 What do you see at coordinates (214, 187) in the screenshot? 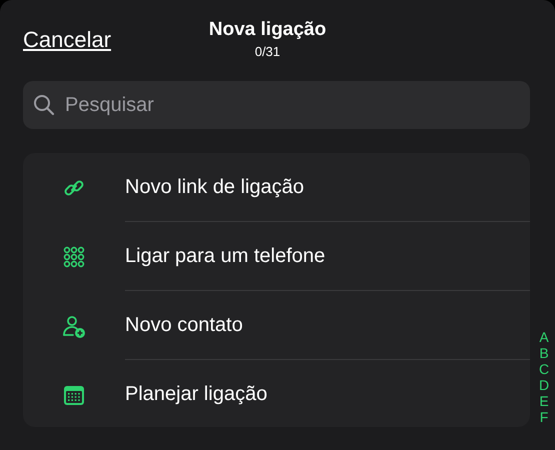
I see `action-item: Novo link de ligação` at bounding box center [214, 187].